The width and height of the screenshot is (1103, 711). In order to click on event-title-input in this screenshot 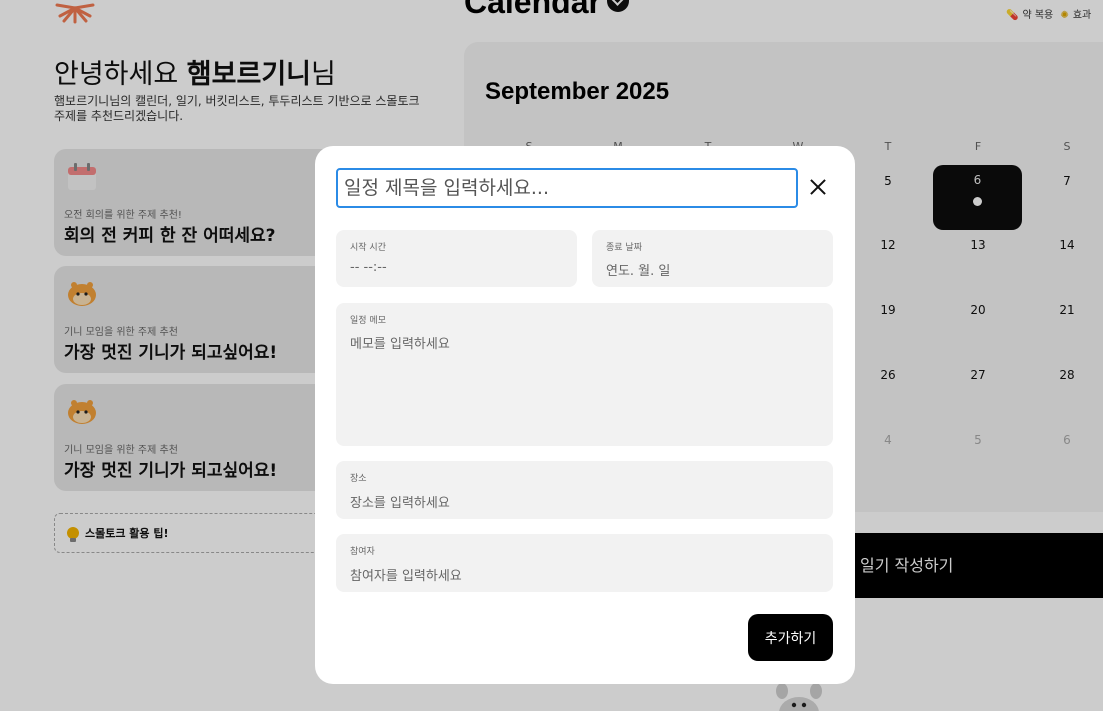, I will do `click(567, 188)`.